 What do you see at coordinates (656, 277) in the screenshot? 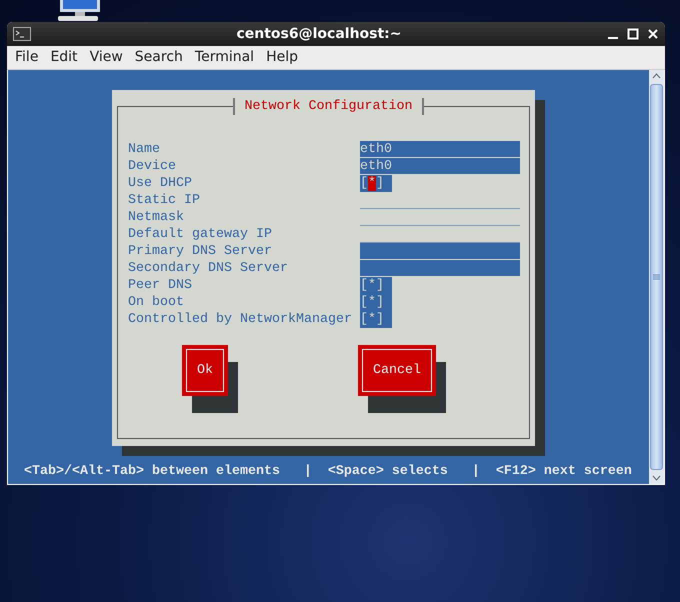
I see `grip-icon` at bounding box center [656, 277].